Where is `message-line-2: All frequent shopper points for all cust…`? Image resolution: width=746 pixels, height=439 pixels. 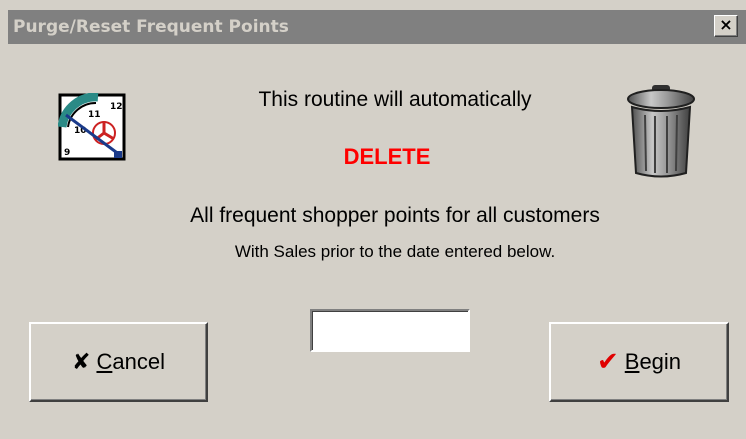
message-line-2: All frequent shopper points for all cust… is located at coordinates (395, 215).